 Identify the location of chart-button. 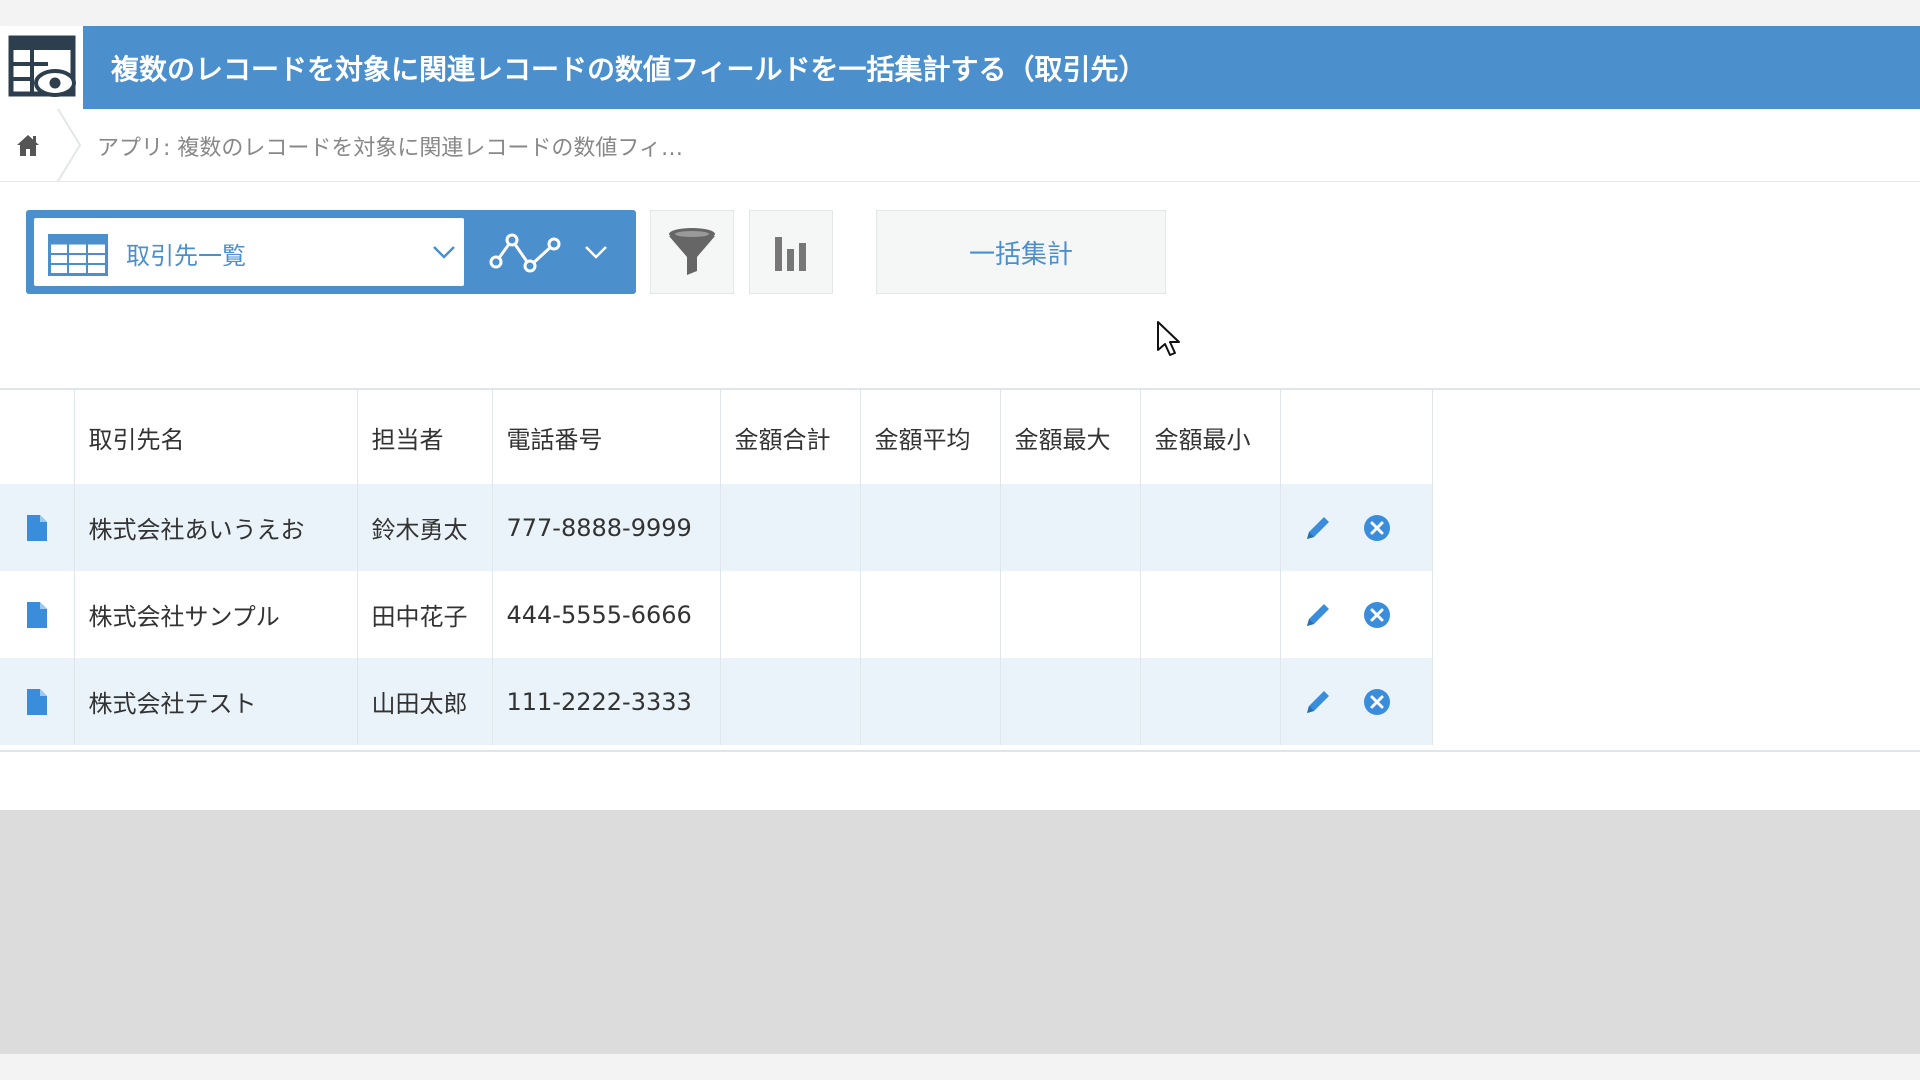
(791, 252).